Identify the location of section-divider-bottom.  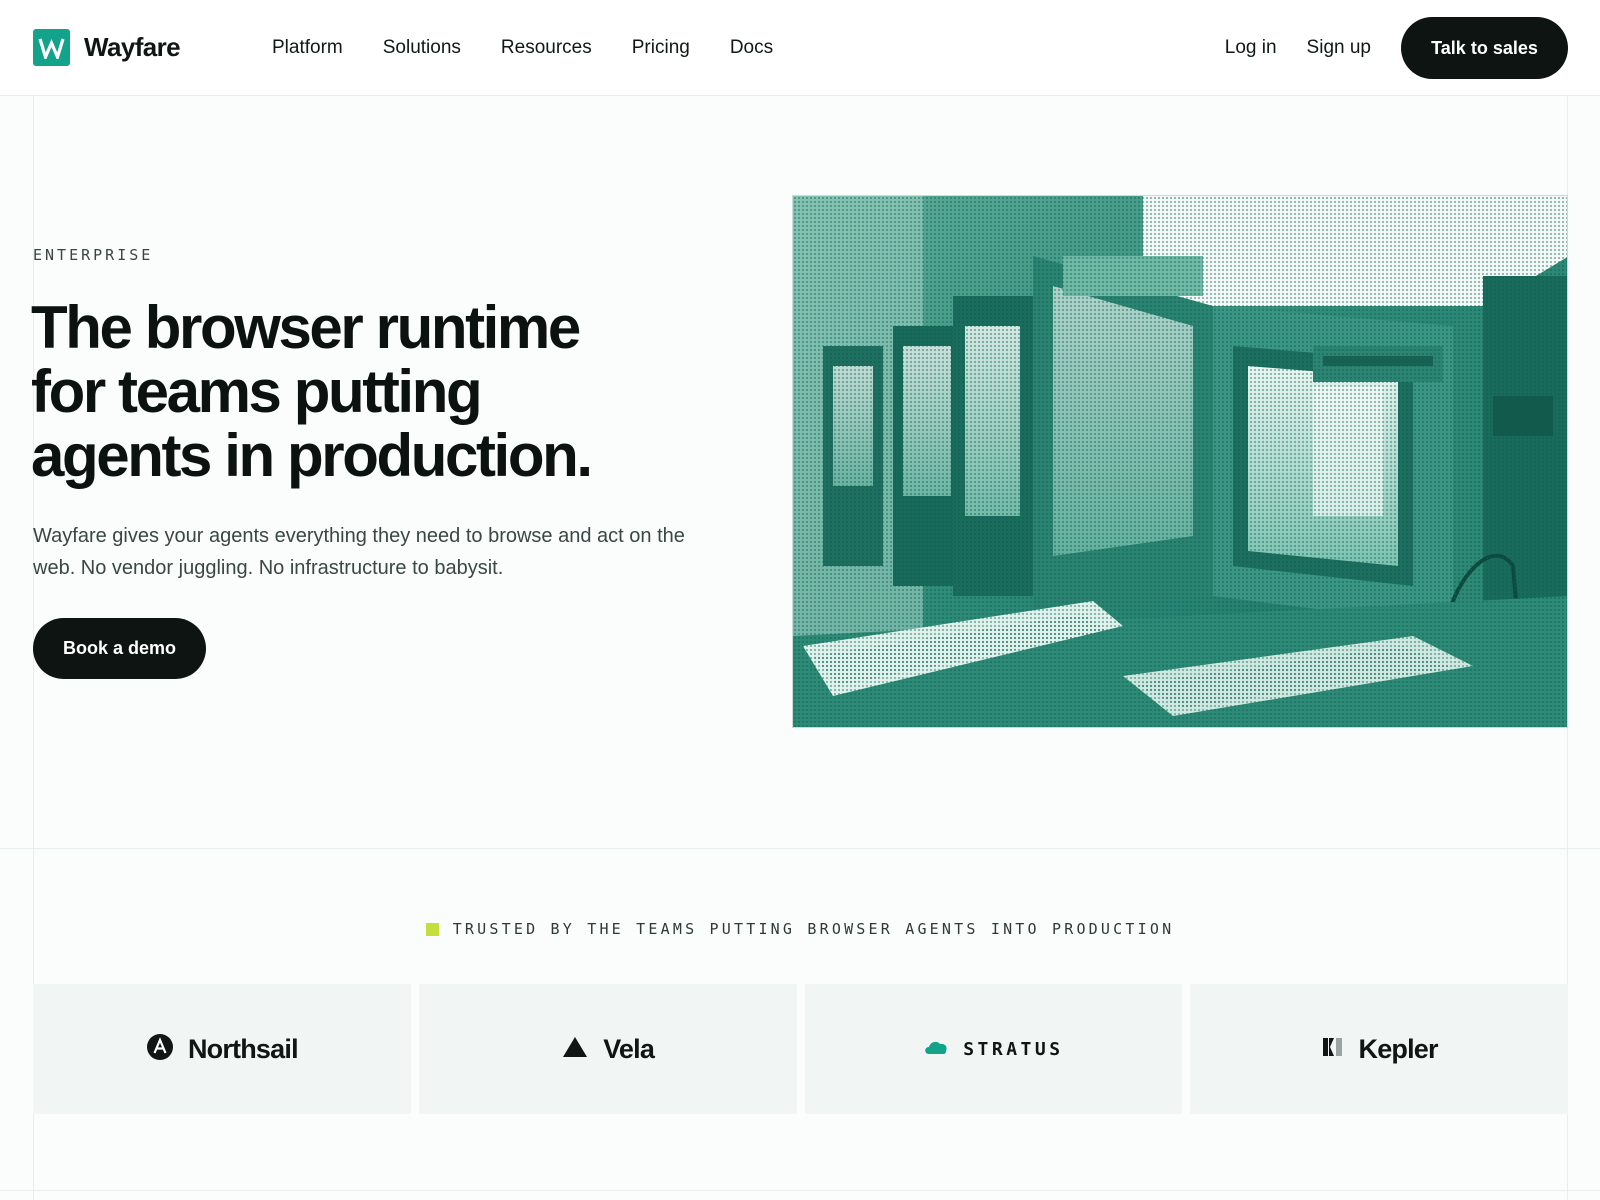
(800, 1190).